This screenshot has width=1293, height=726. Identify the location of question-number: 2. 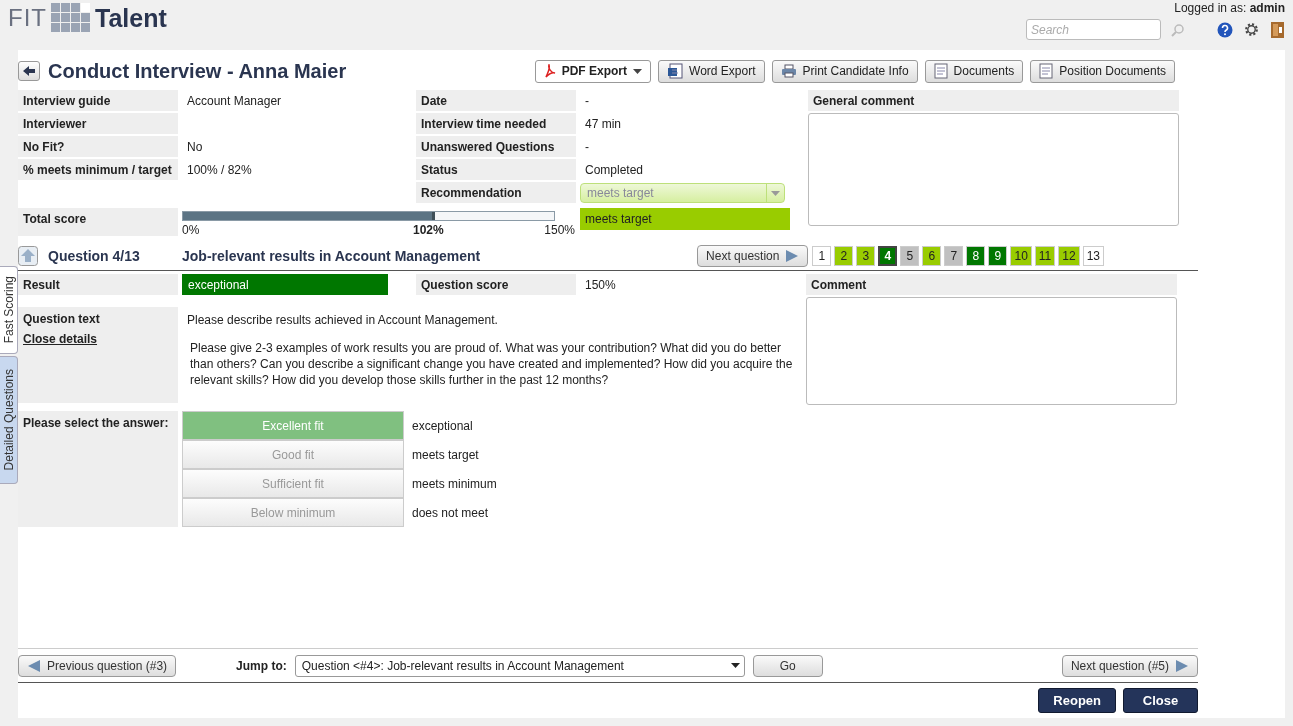
(844, 255).